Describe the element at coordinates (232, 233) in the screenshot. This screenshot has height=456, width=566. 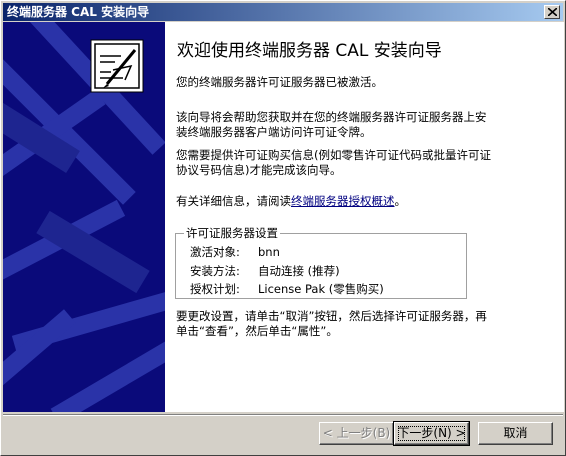
I see `settings-group-title: 许可证服务器设置` at that location.